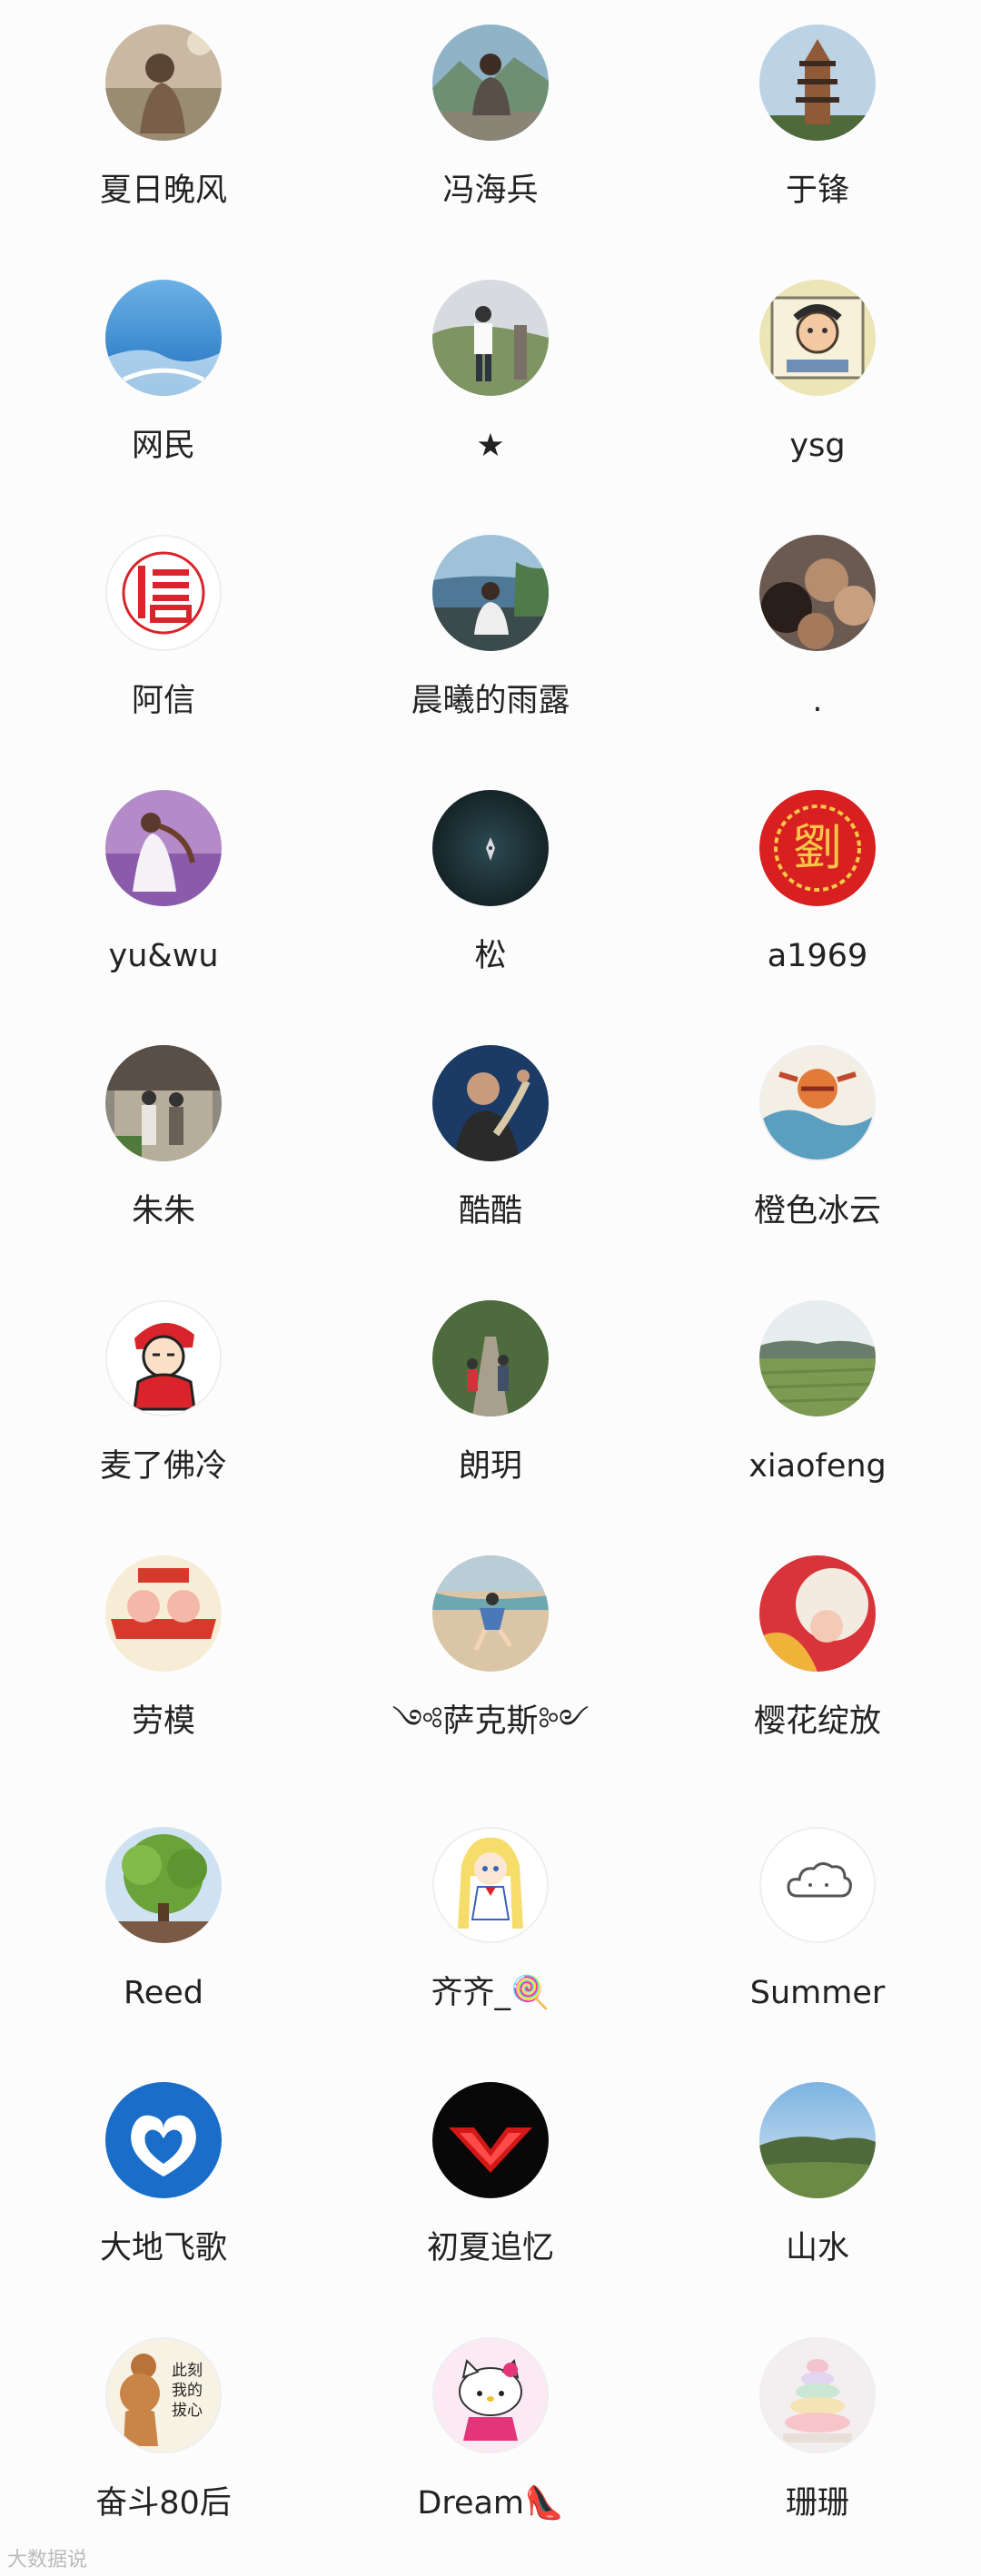 This screenshot has width=981, height=2576. I want to click on person-sitting-avatar, so click(163, 83).